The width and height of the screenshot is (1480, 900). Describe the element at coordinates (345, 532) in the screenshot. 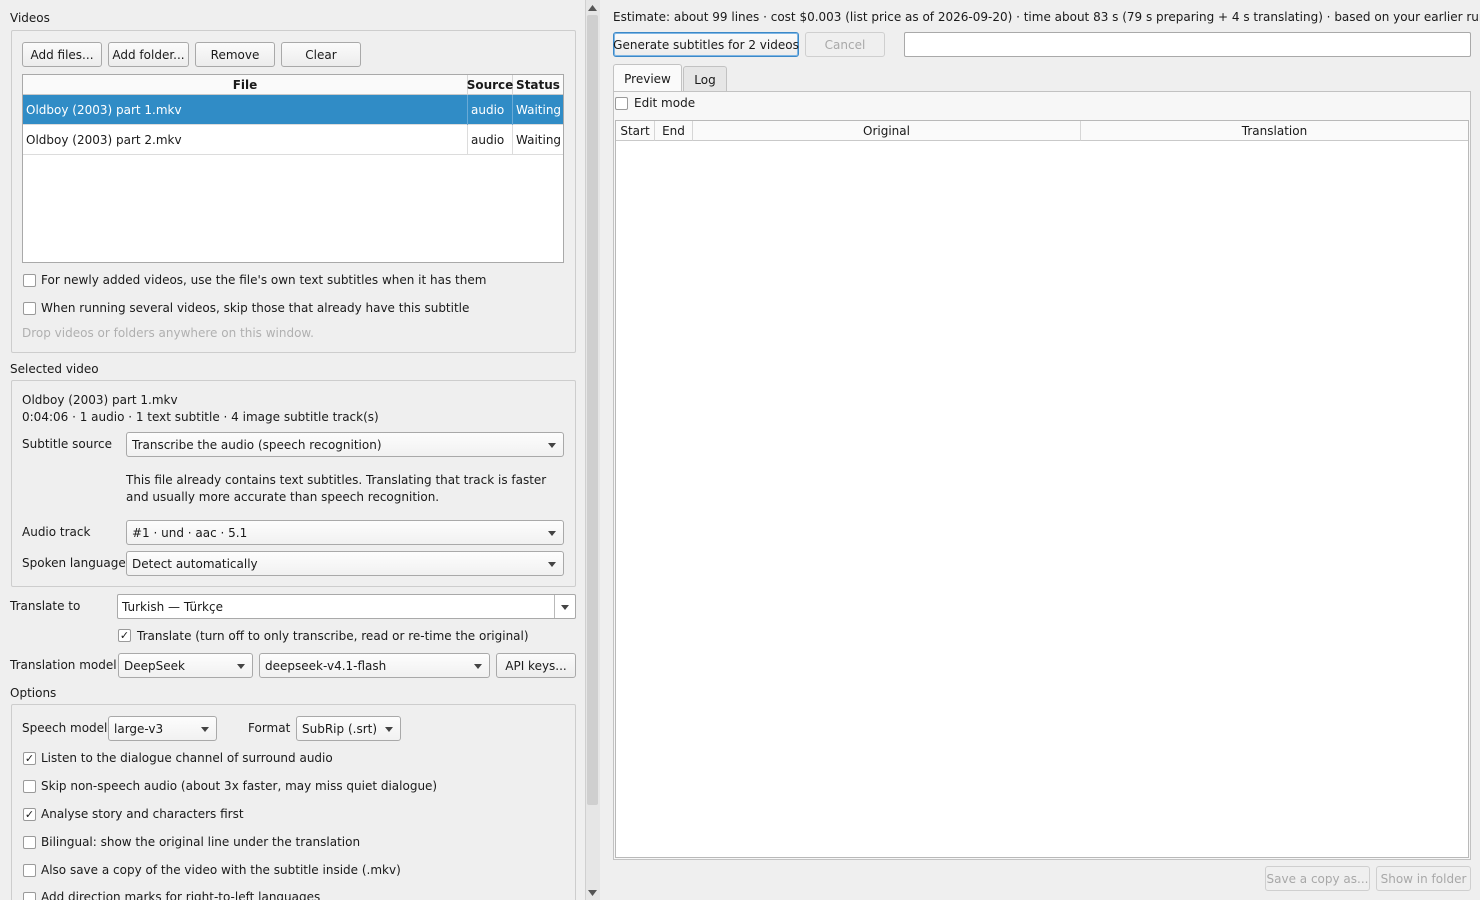

I see `audio-track-select: #1 · und · aac · 5.1` at that location.